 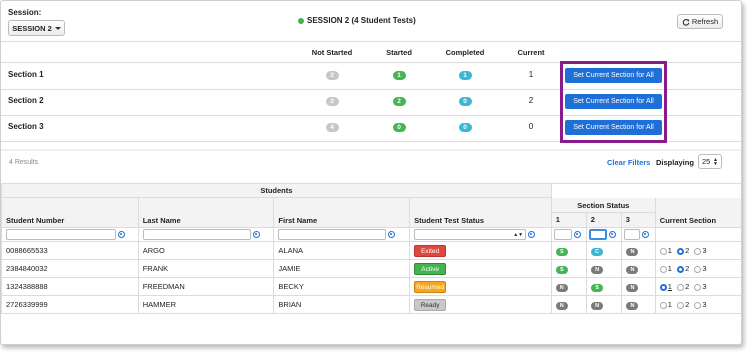 What do you see at coordinates (686, 22) in the screenshot?
I see `refresh-icon` at bounding box center [686, 22].